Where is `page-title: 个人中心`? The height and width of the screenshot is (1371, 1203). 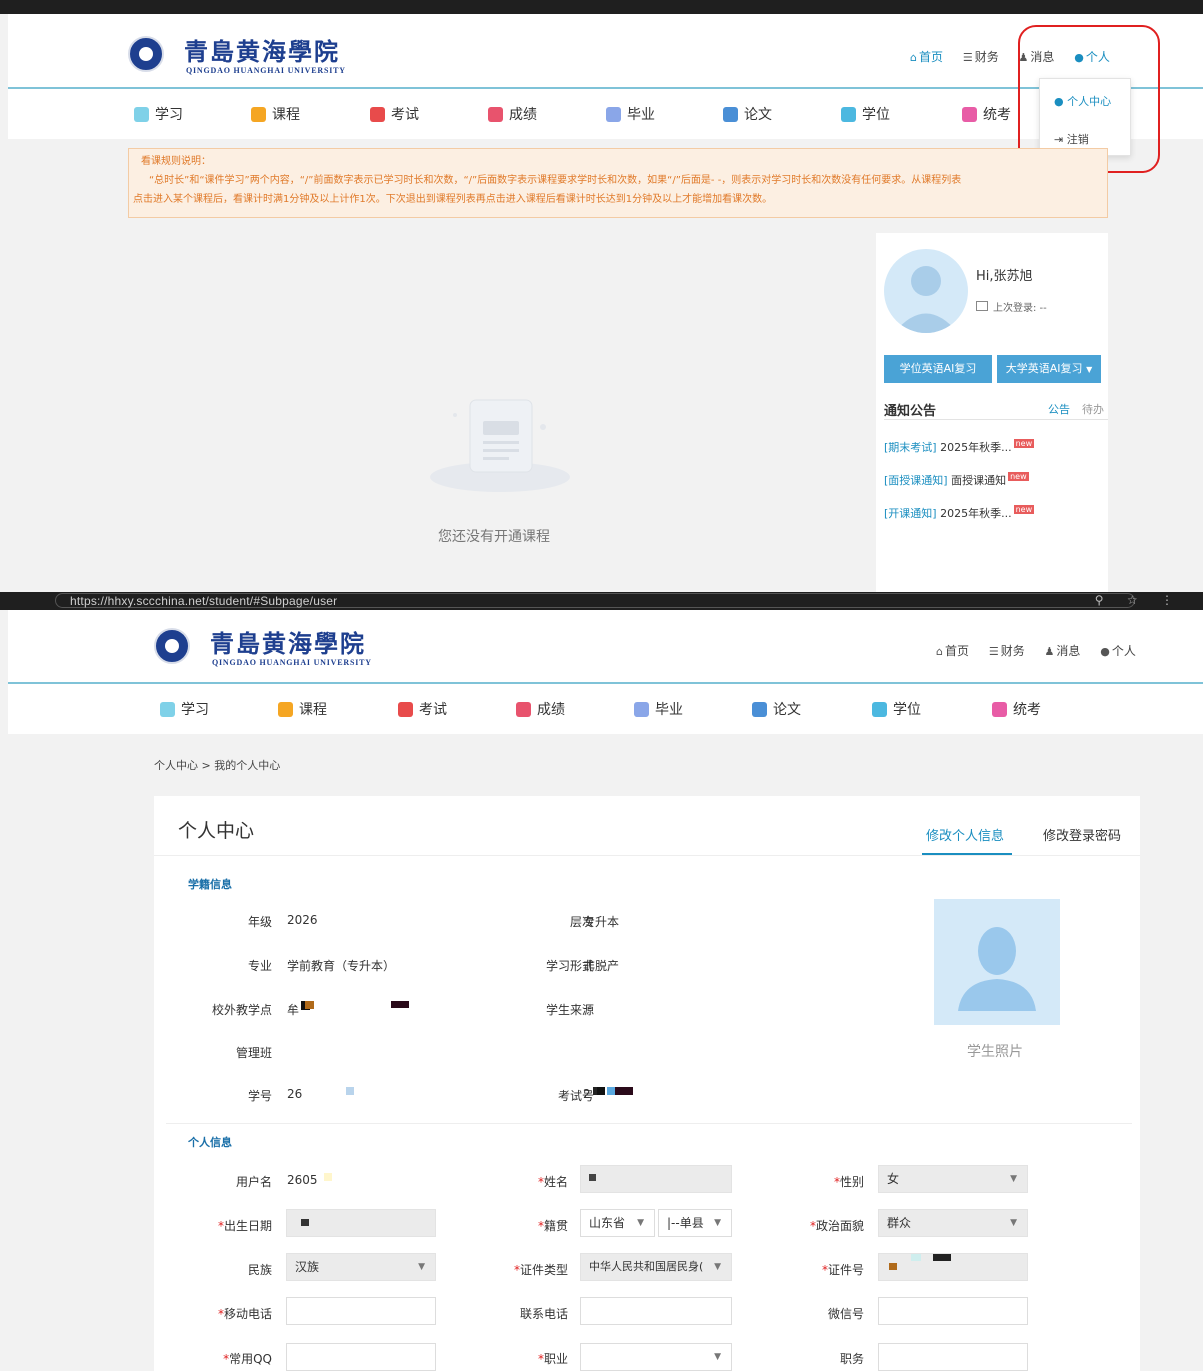
page-title: 个人中心 is located at coordinates (216, 831).